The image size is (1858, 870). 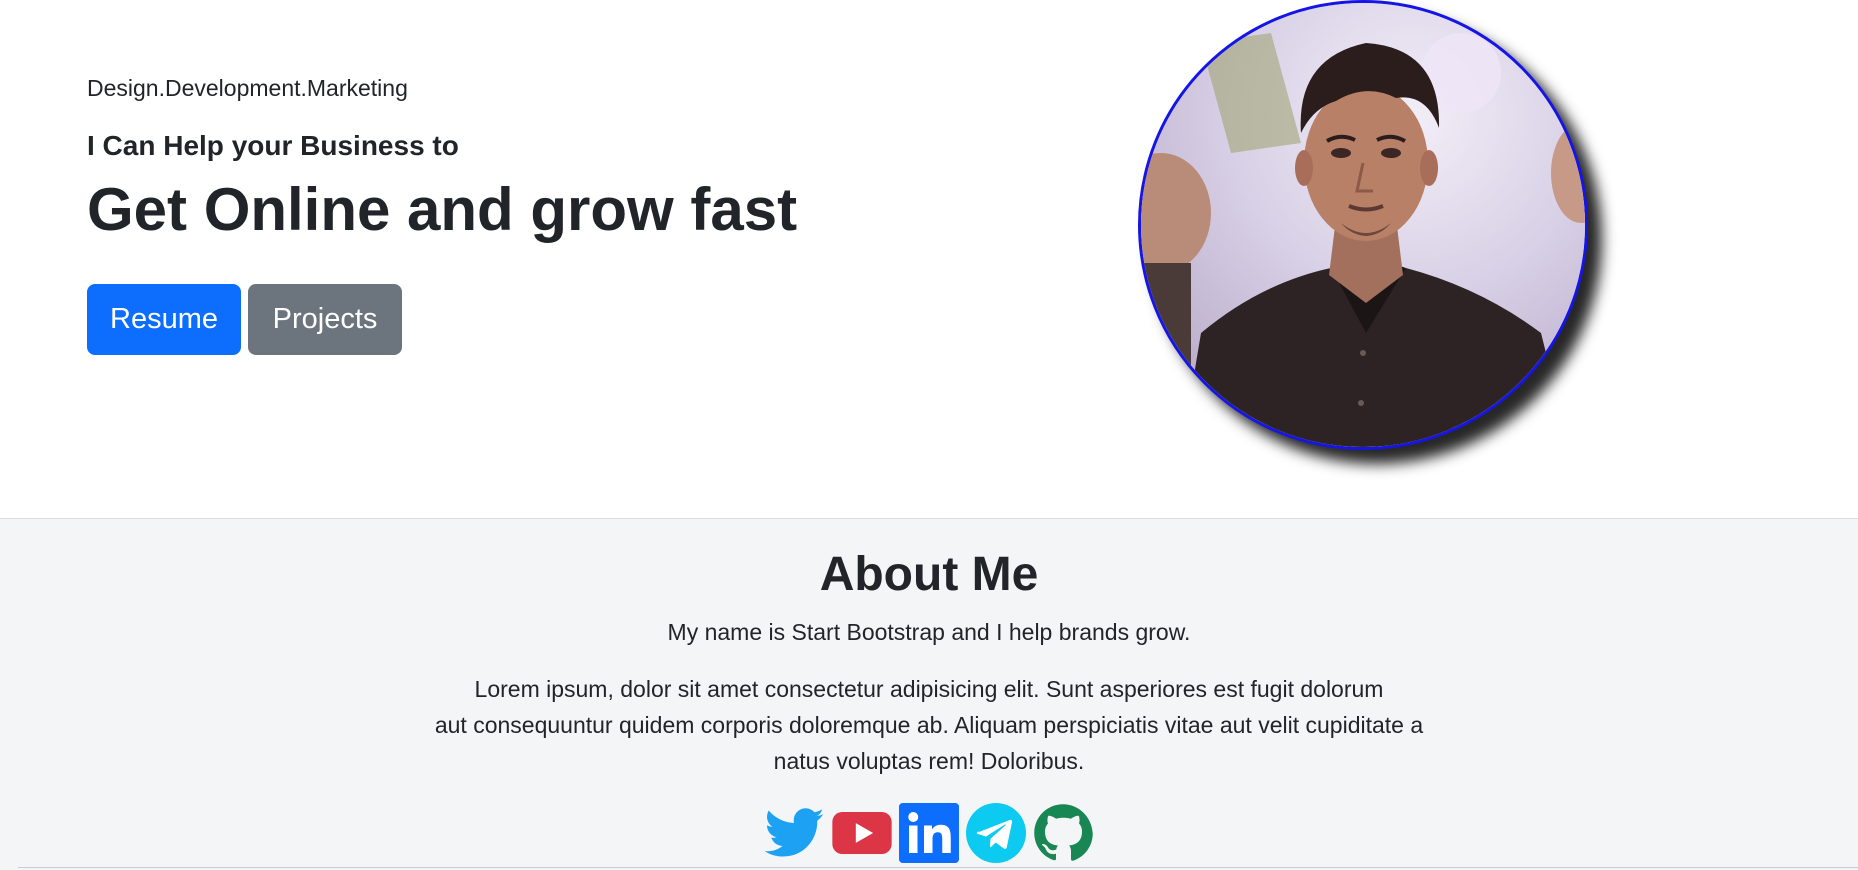 I want to click on linkedin-icon, so click(x=929, y=833).